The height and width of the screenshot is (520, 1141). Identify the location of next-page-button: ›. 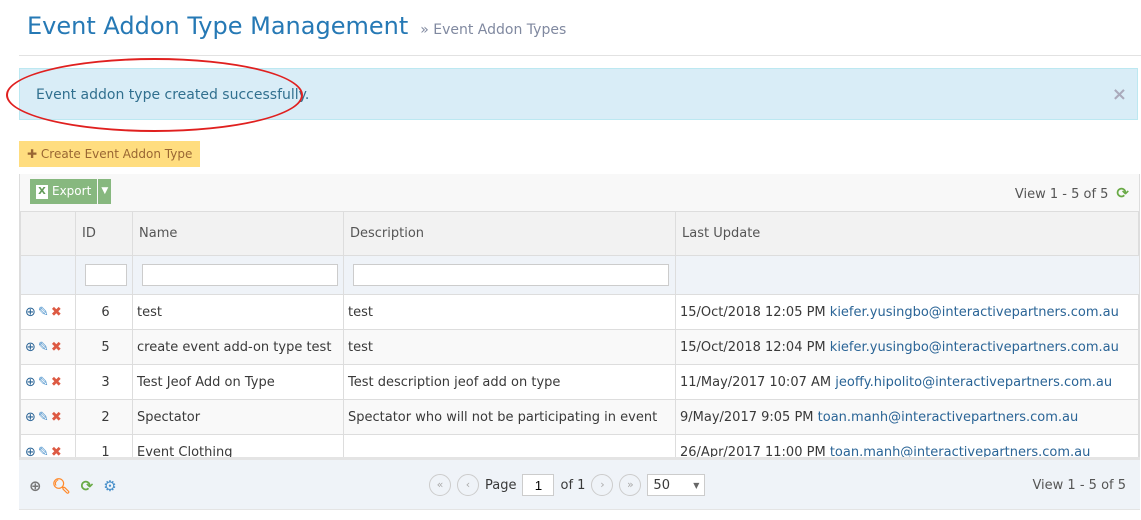
(602, 485).